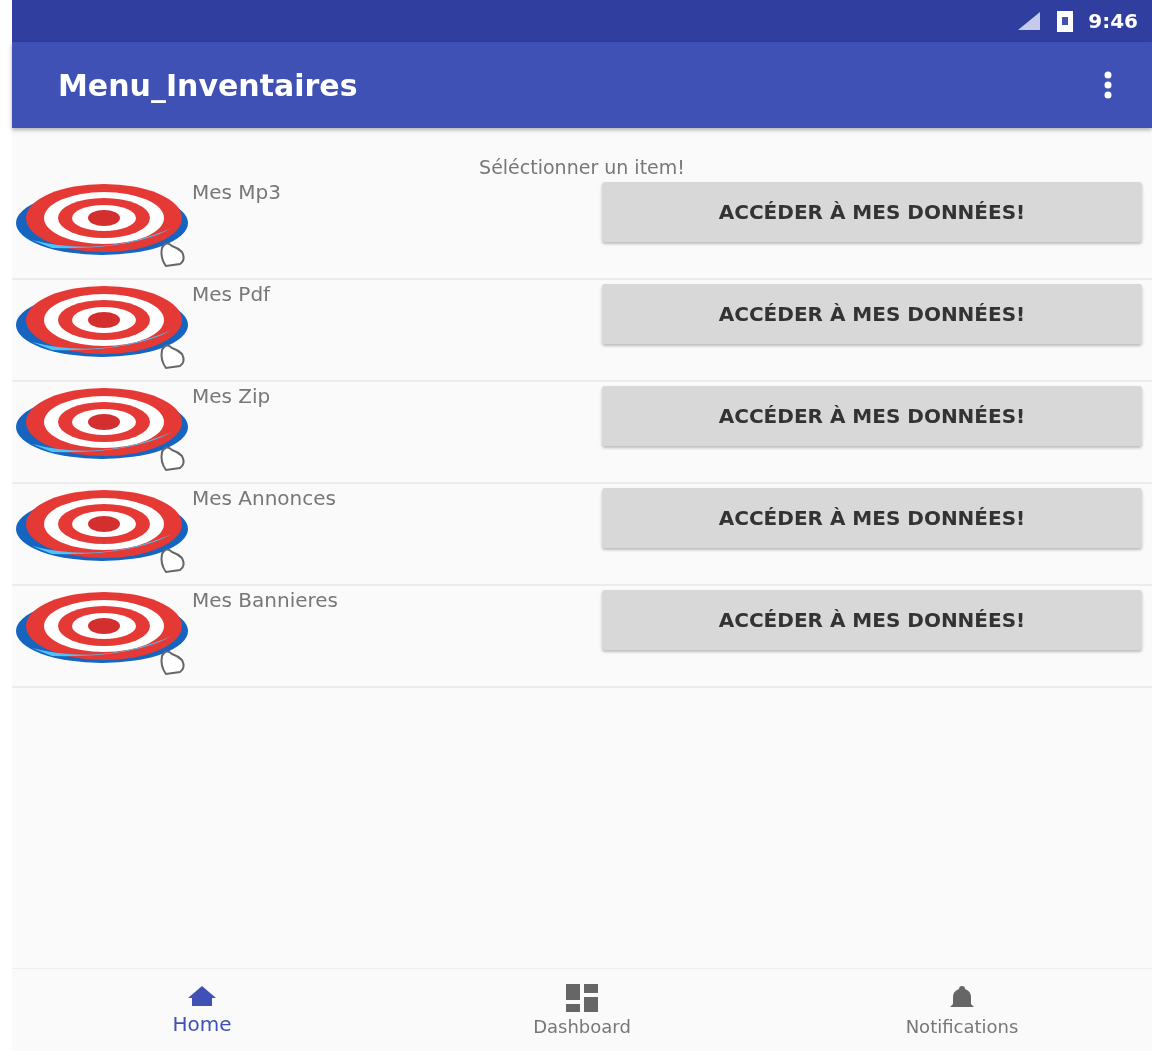  Describe the element at coordinates (202, 1024) in the screenshot. I see `nav-tab: Home` at that location.